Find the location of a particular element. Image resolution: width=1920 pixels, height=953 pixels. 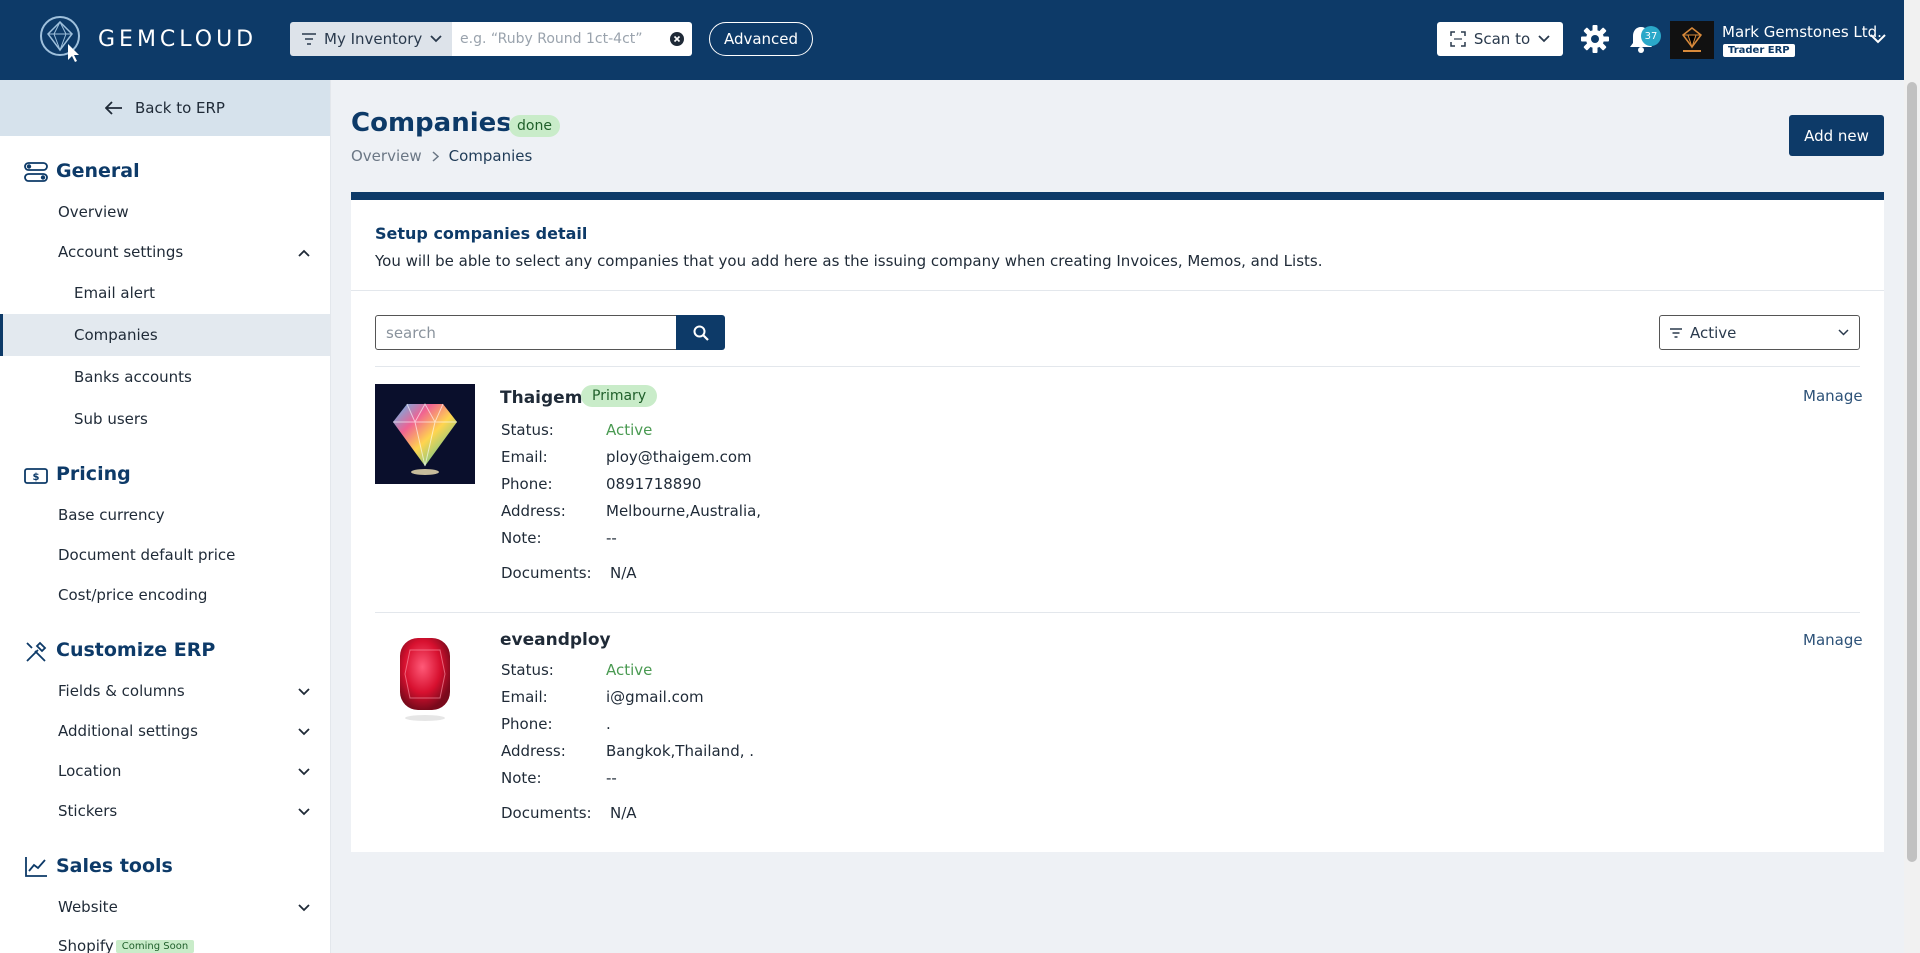

sidebar-item-additional-settings: Additional settings is located at coordinates (128, 731).